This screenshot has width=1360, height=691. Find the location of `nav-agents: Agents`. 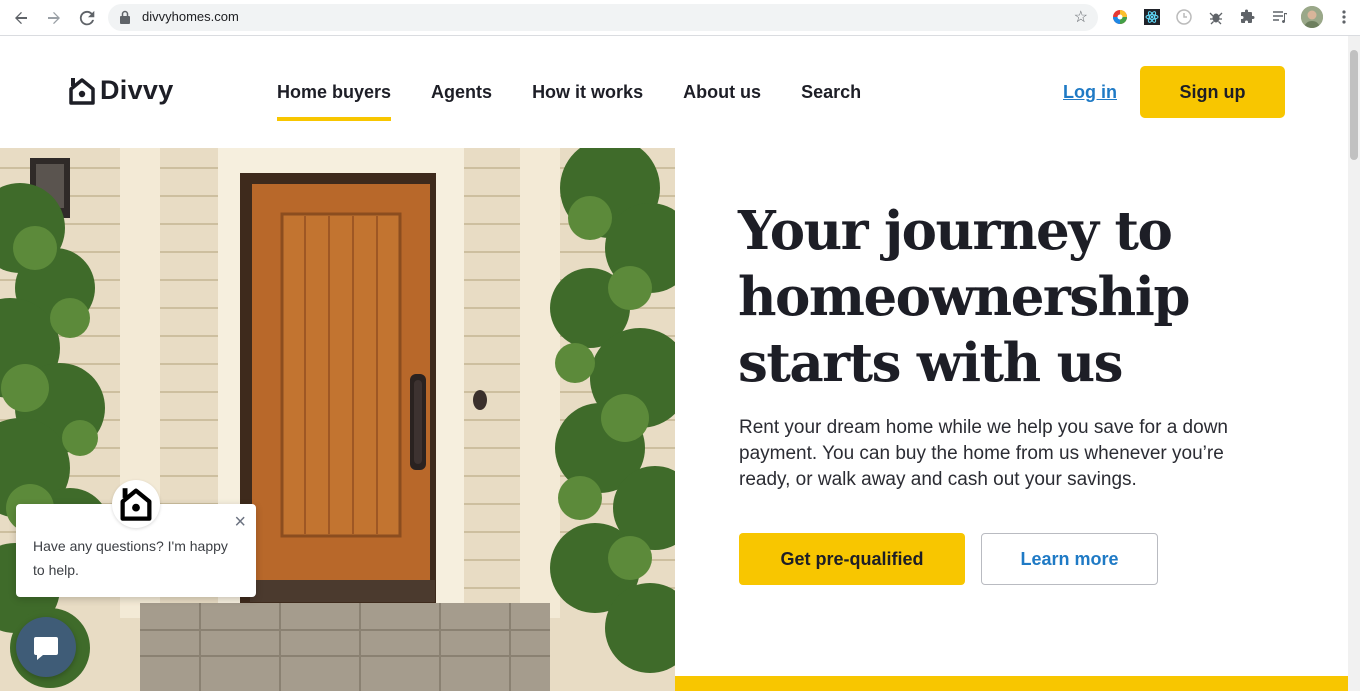

nav-agents: Agents is located at coordinates (461, 101).